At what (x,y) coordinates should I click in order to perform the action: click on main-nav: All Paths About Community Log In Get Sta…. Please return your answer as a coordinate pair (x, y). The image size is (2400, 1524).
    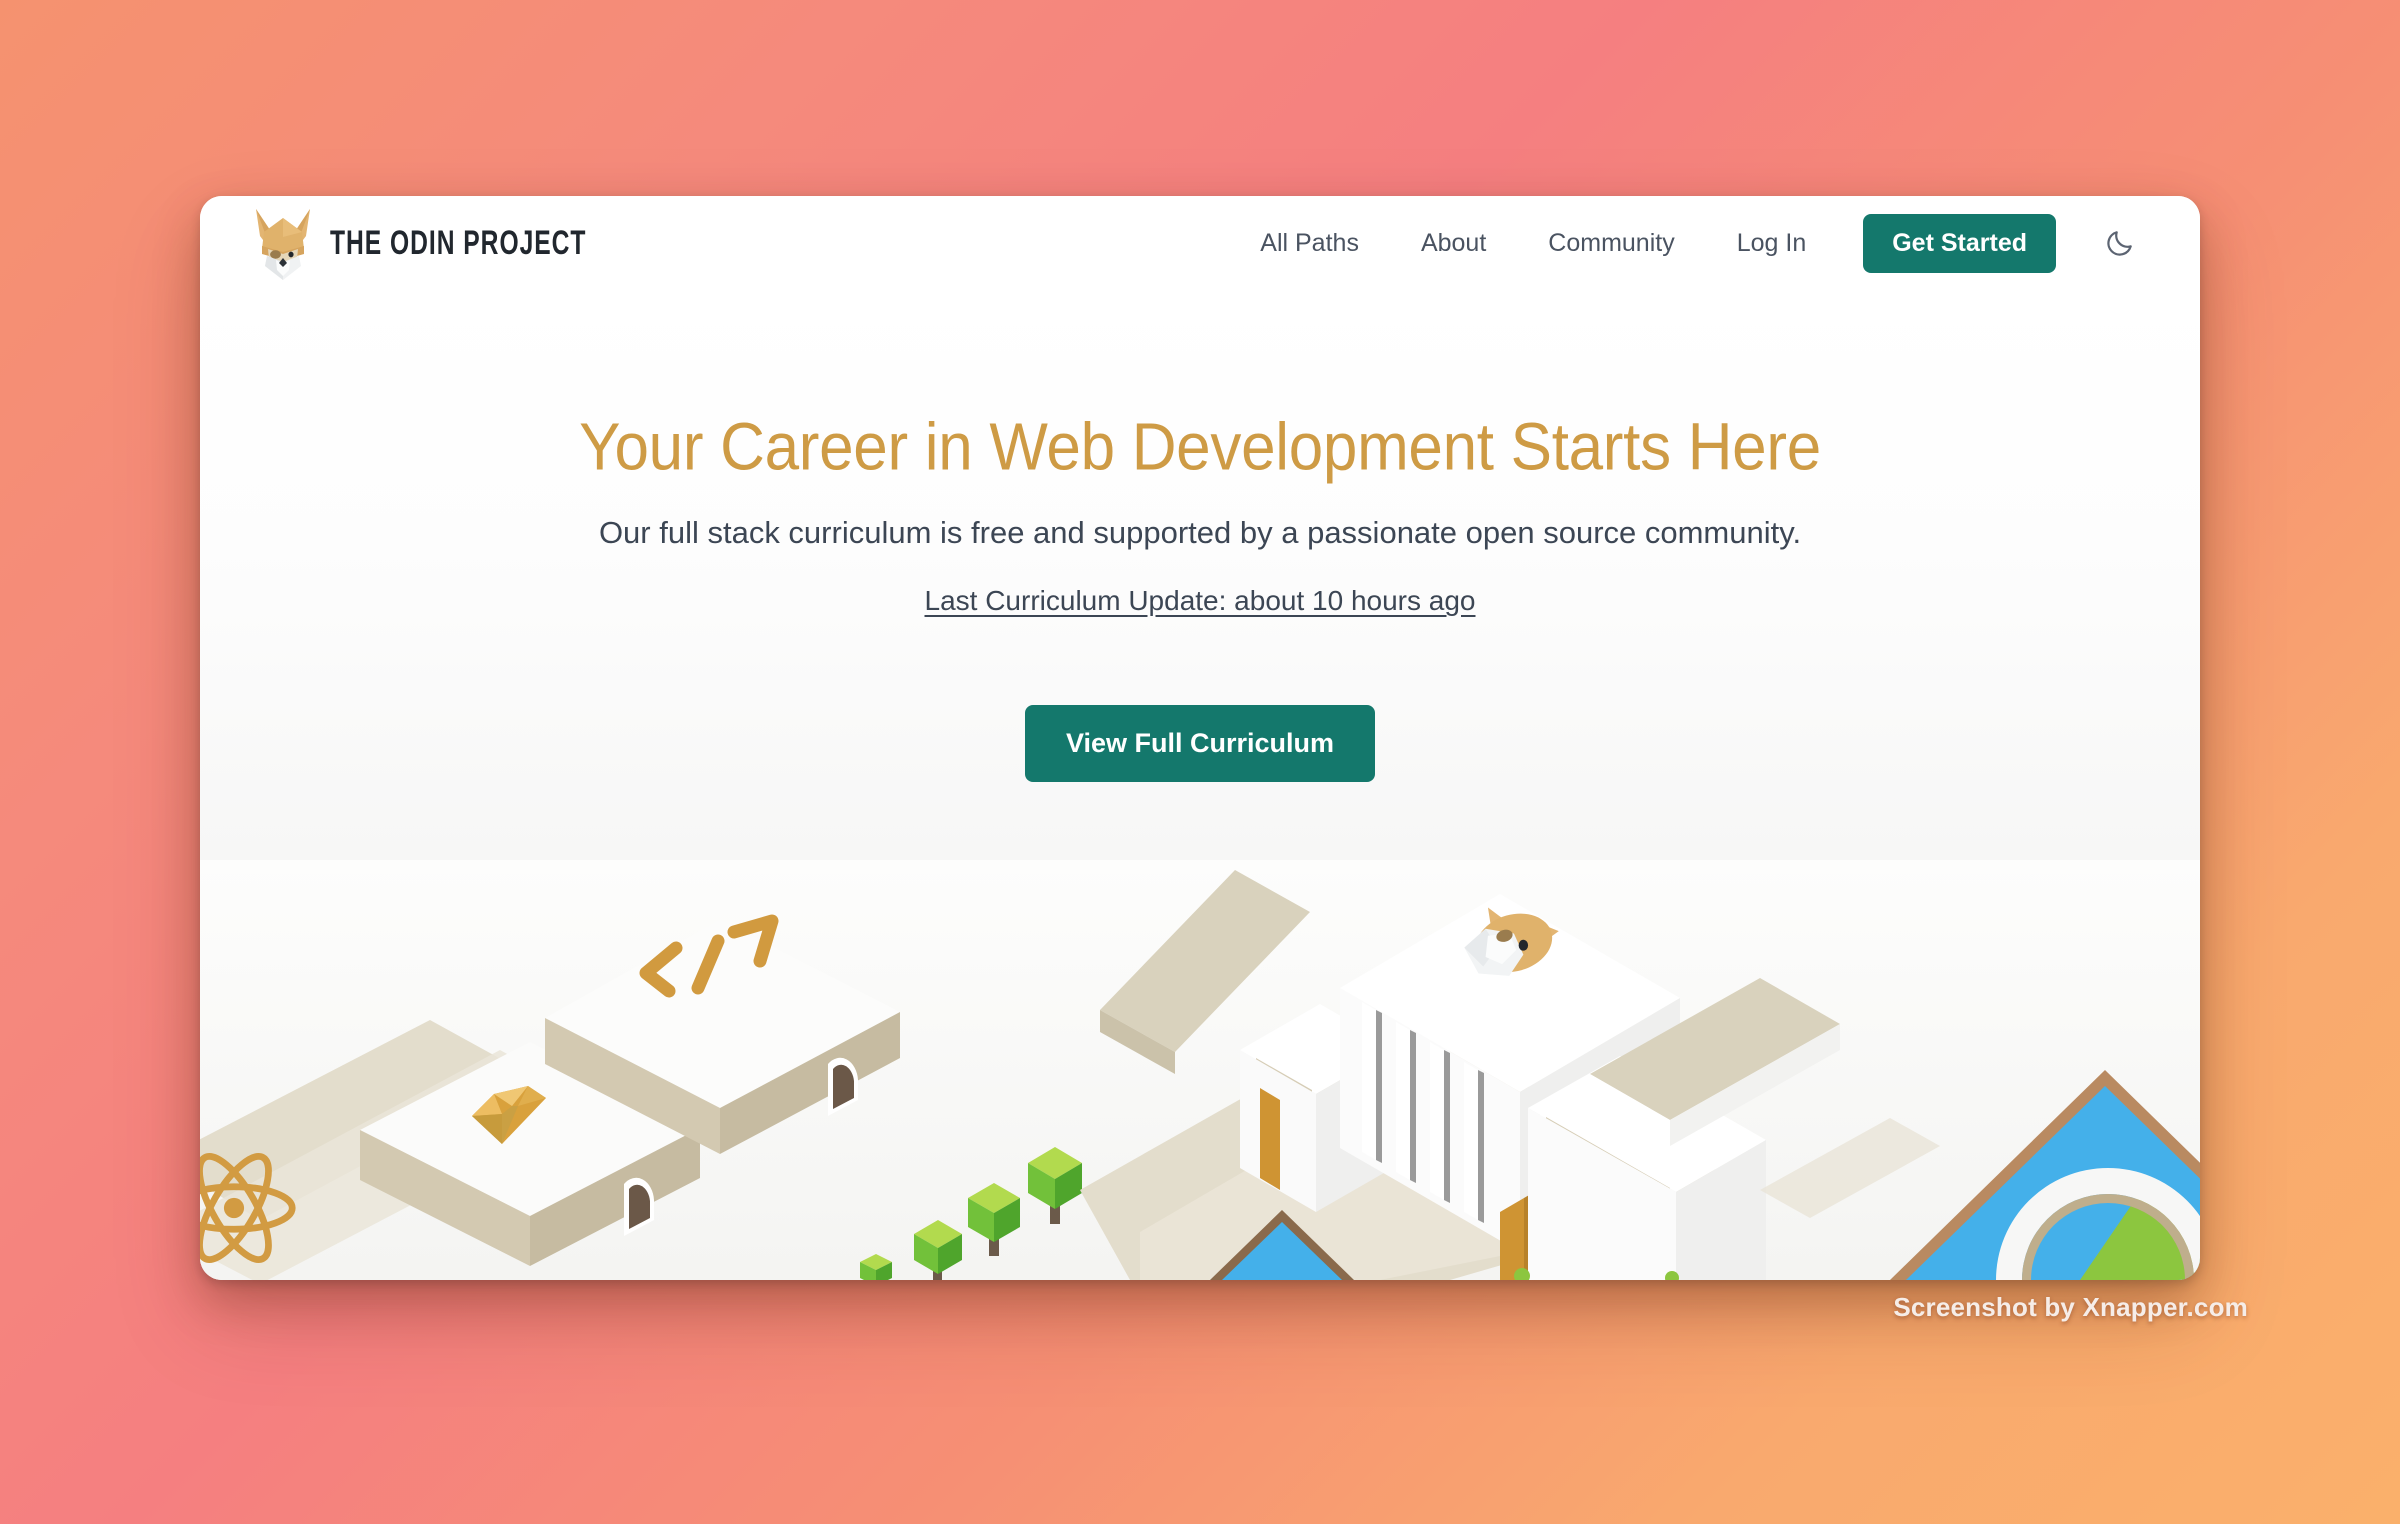
    Looking at the image, I should click on (1689, 243).